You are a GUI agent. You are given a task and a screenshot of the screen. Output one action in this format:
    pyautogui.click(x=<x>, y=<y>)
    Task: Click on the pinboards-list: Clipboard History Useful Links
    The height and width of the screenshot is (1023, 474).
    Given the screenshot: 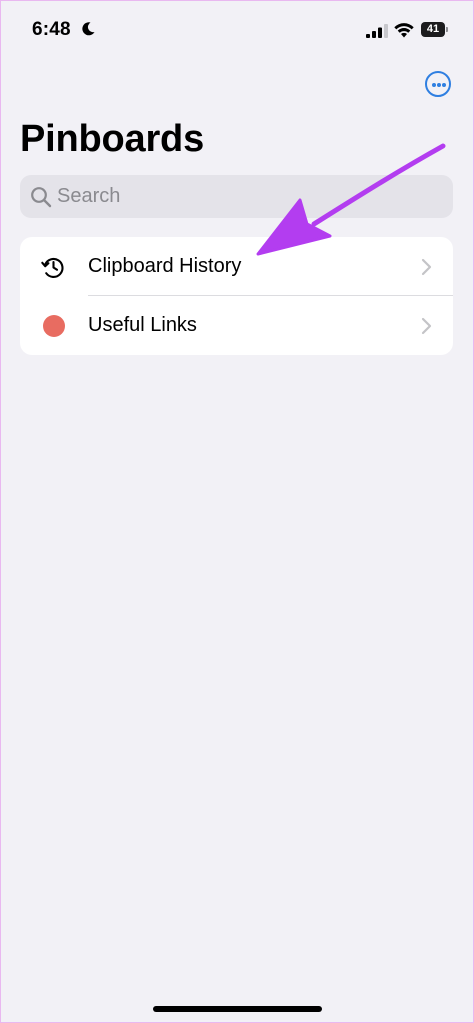 What is the action you would take?
    pyautogui.click(x=236, y=296)
    